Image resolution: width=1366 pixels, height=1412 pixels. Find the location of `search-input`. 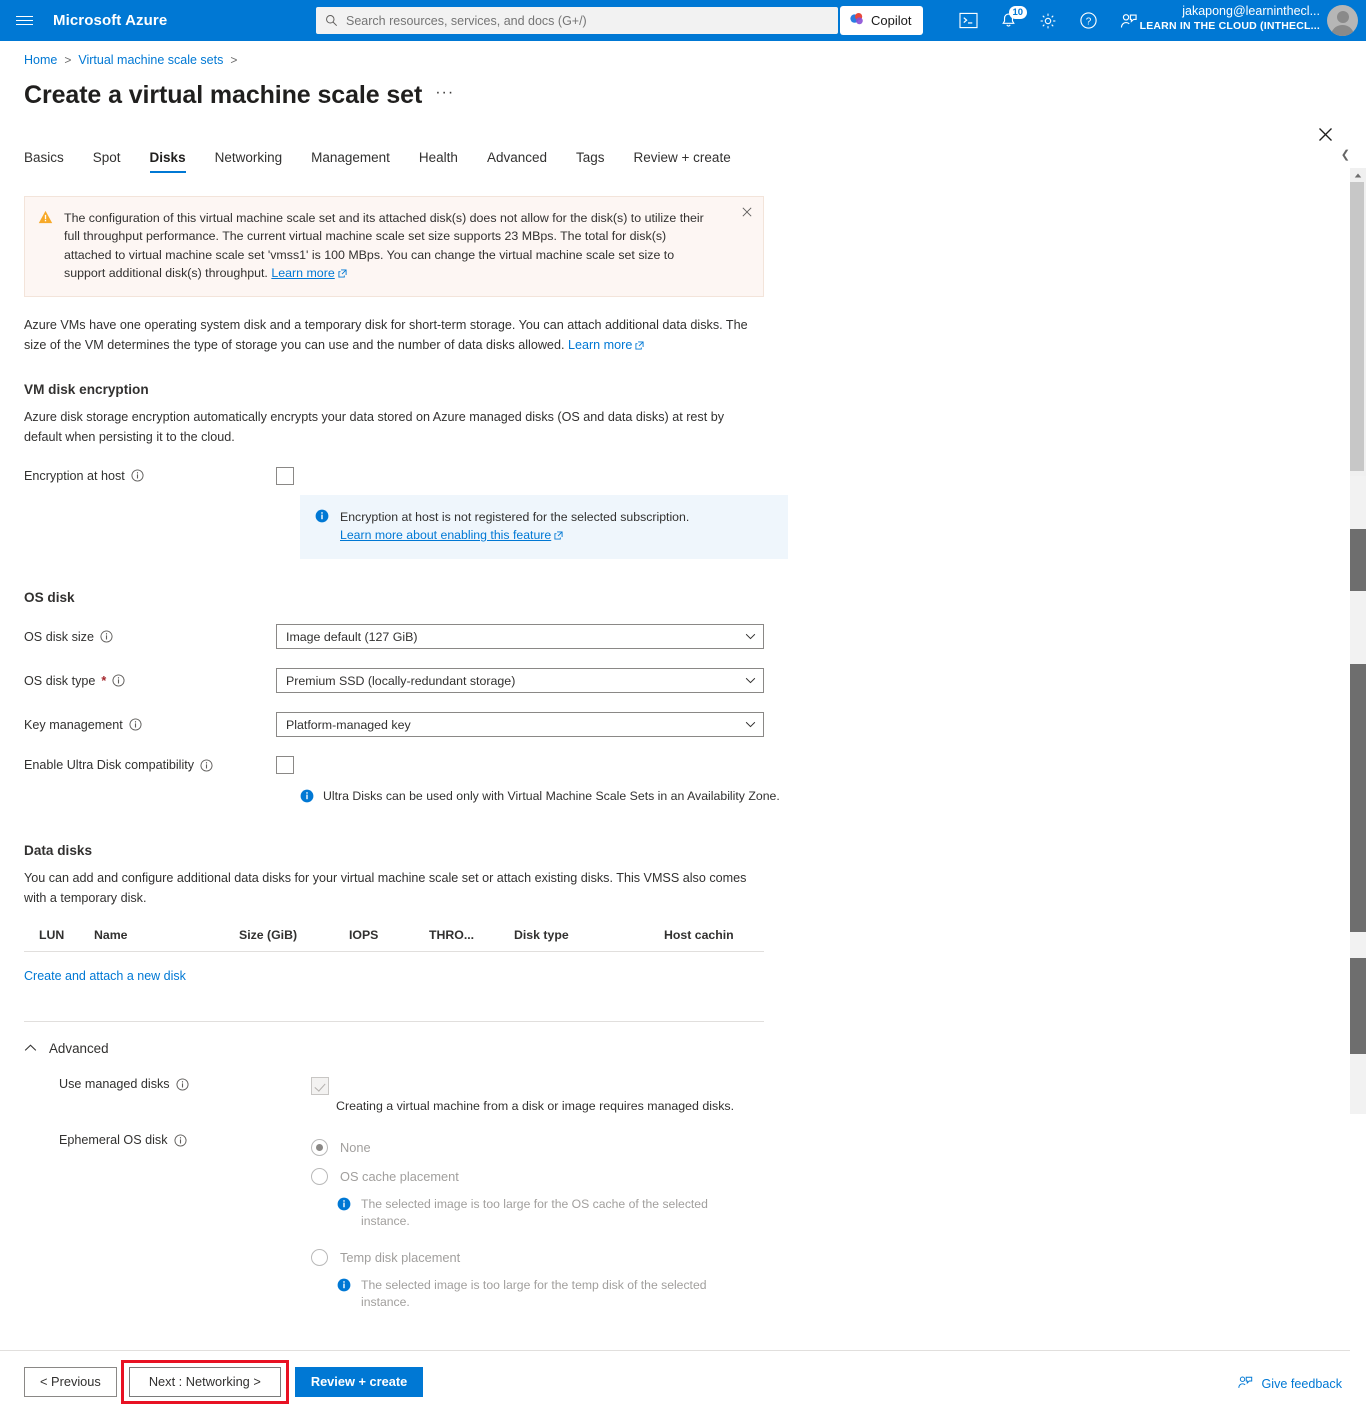

search-input is located at coordinates (587, 20).